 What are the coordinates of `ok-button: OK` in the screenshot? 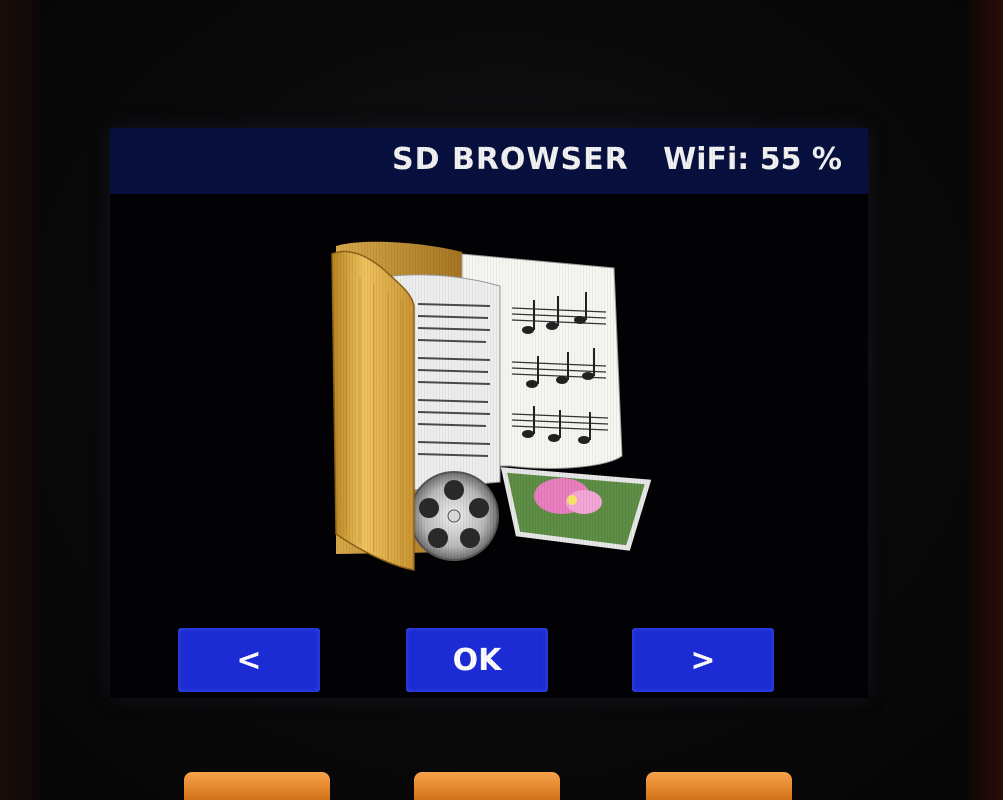 It's located at (477, 660).